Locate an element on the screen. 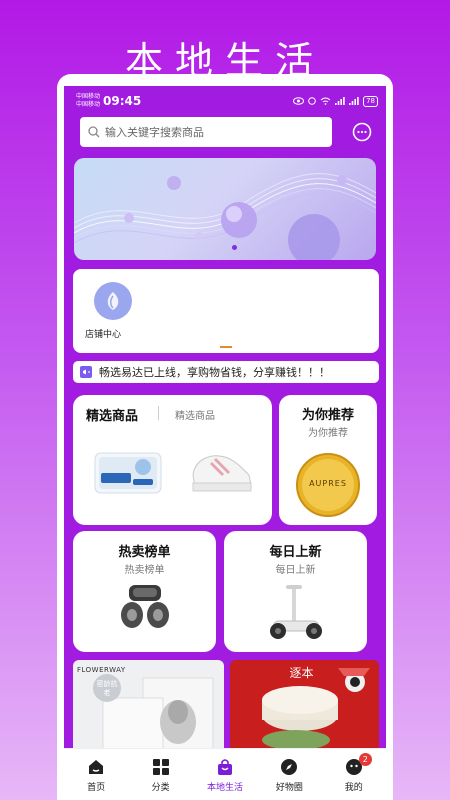 Image resolution: width=450 pixels, height=800 pixels. banner-carousel is located at coordinates (225, 209).